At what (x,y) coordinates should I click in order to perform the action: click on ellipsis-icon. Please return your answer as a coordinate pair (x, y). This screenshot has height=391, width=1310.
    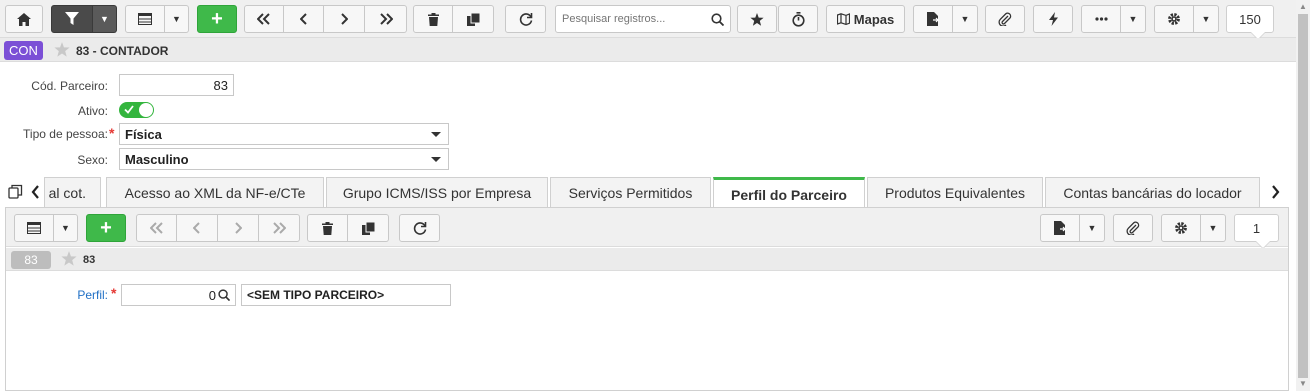
    Looking at the image, I should click on (1101, 19).